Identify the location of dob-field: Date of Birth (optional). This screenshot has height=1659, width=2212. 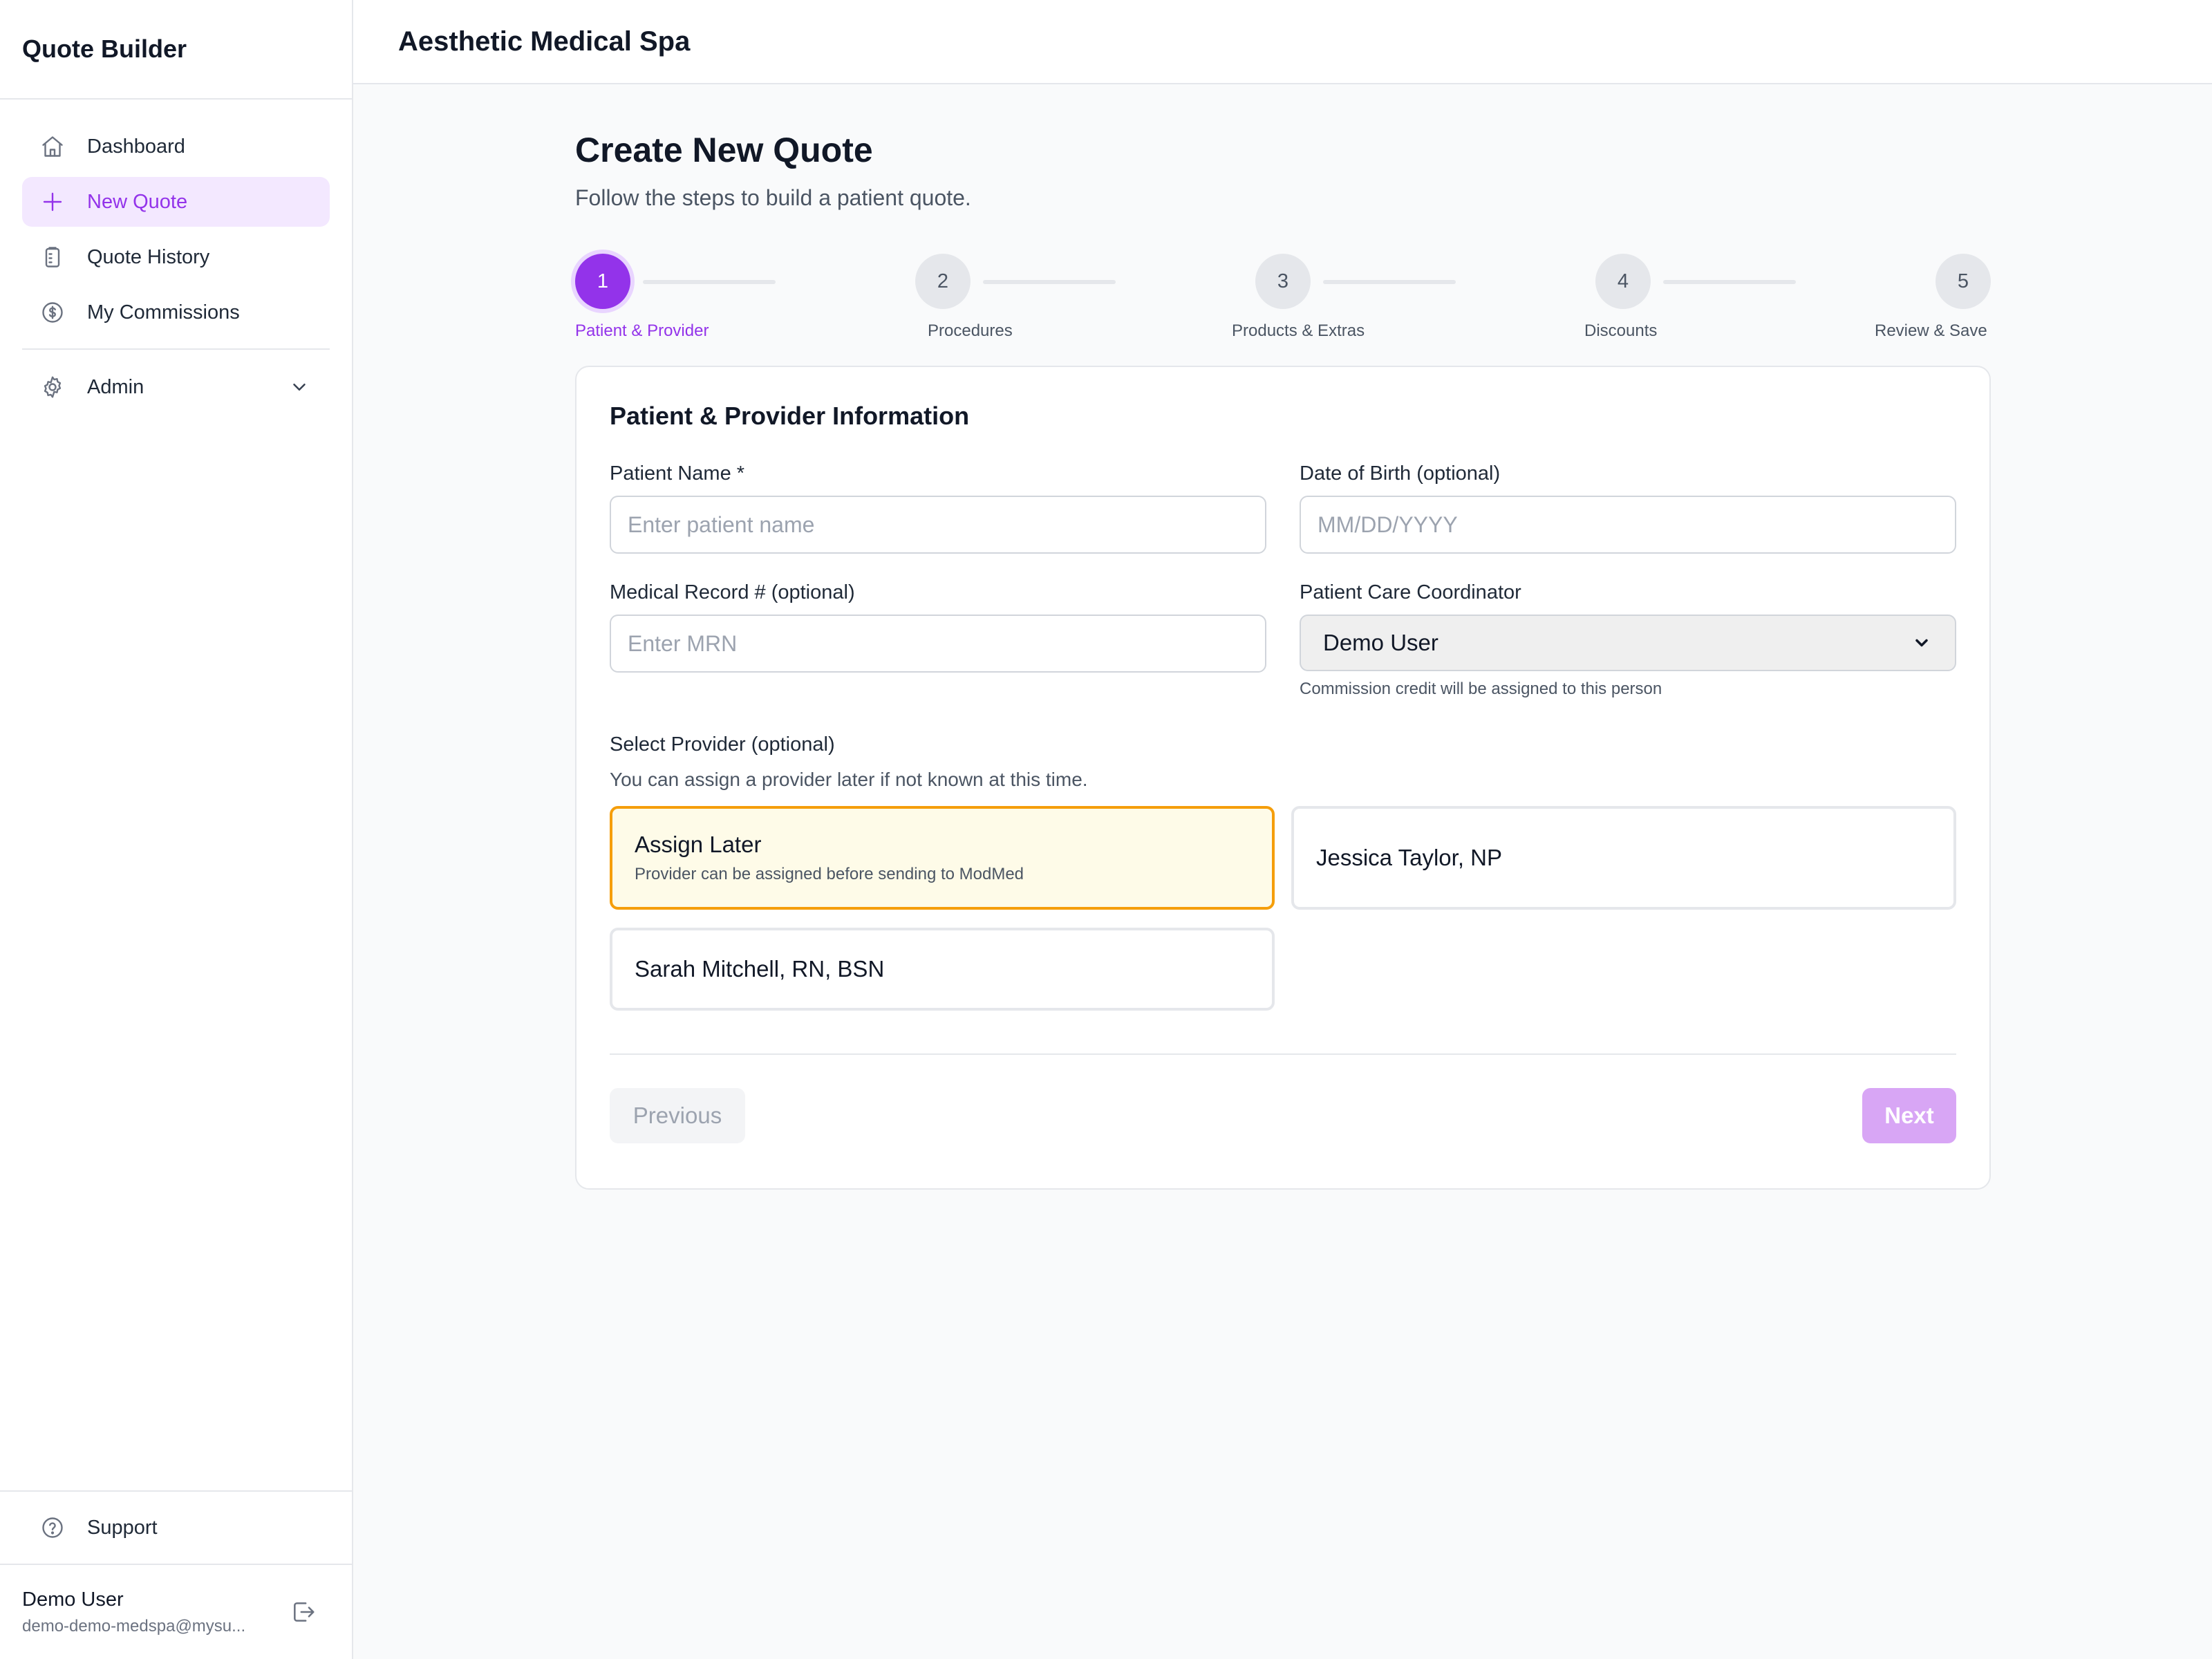
(1628, 508).